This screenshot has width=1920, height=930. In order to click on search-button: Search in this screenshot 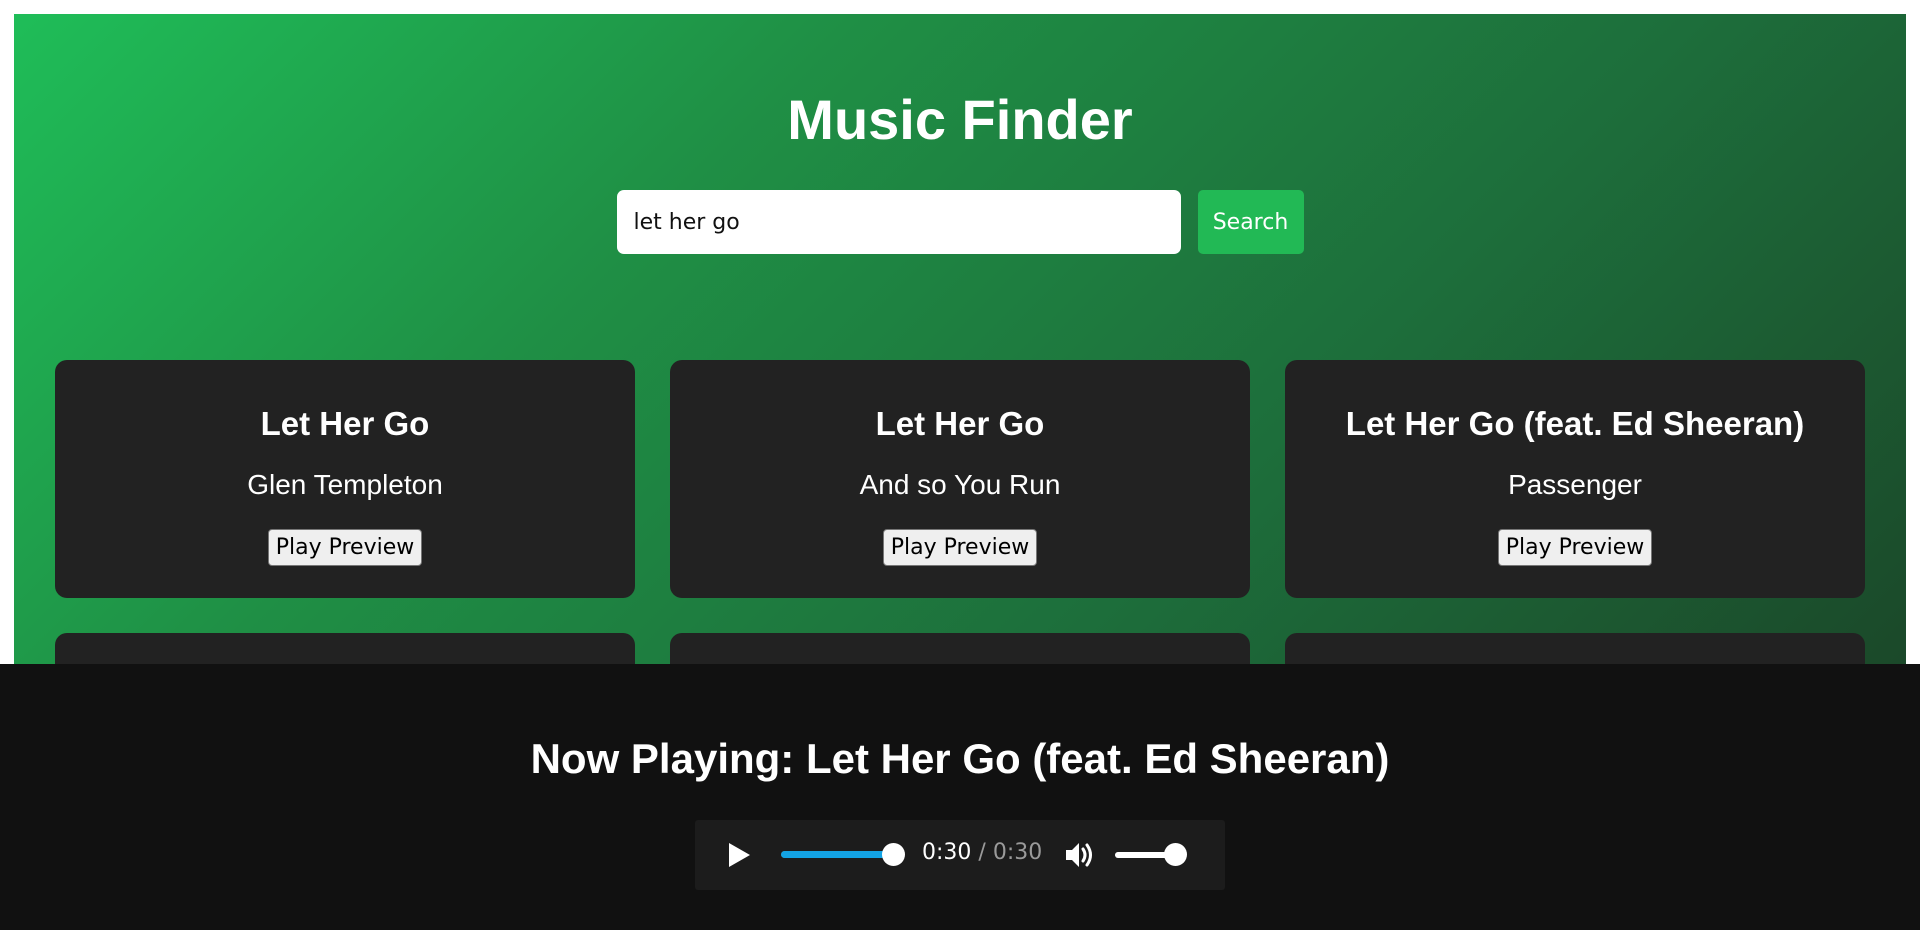, I will do `click(1250, 222)`.